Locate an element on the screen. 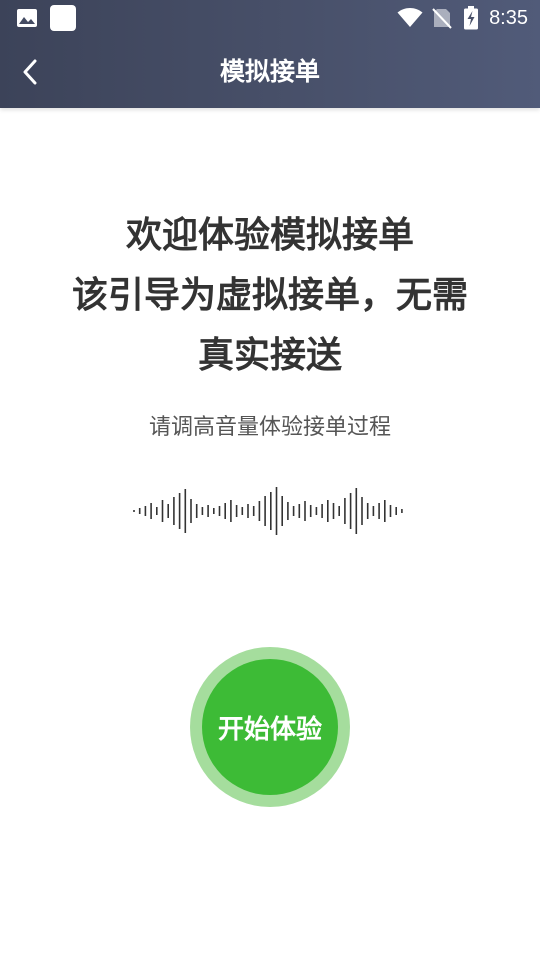  app-header: 8:35 模拟接单 is located at coordinates (270, 54).